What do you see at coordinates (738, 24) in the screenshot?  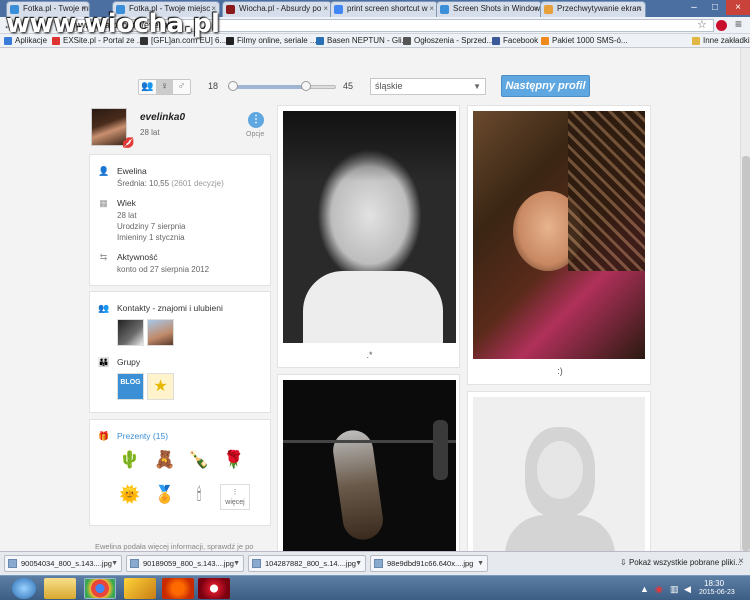 I see `menu-icon: ≡` at bounding box center [738, 24].